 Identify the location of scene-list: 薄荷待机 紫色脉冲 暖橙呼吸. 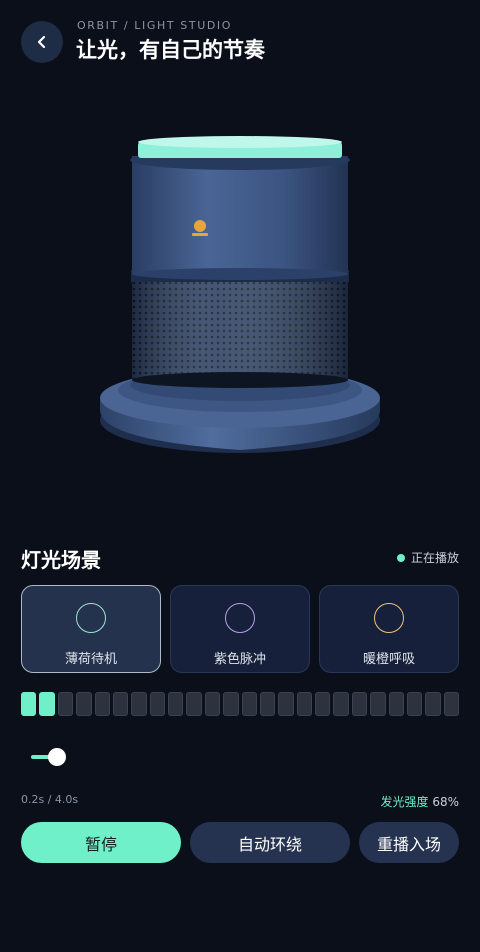
(240, 629).